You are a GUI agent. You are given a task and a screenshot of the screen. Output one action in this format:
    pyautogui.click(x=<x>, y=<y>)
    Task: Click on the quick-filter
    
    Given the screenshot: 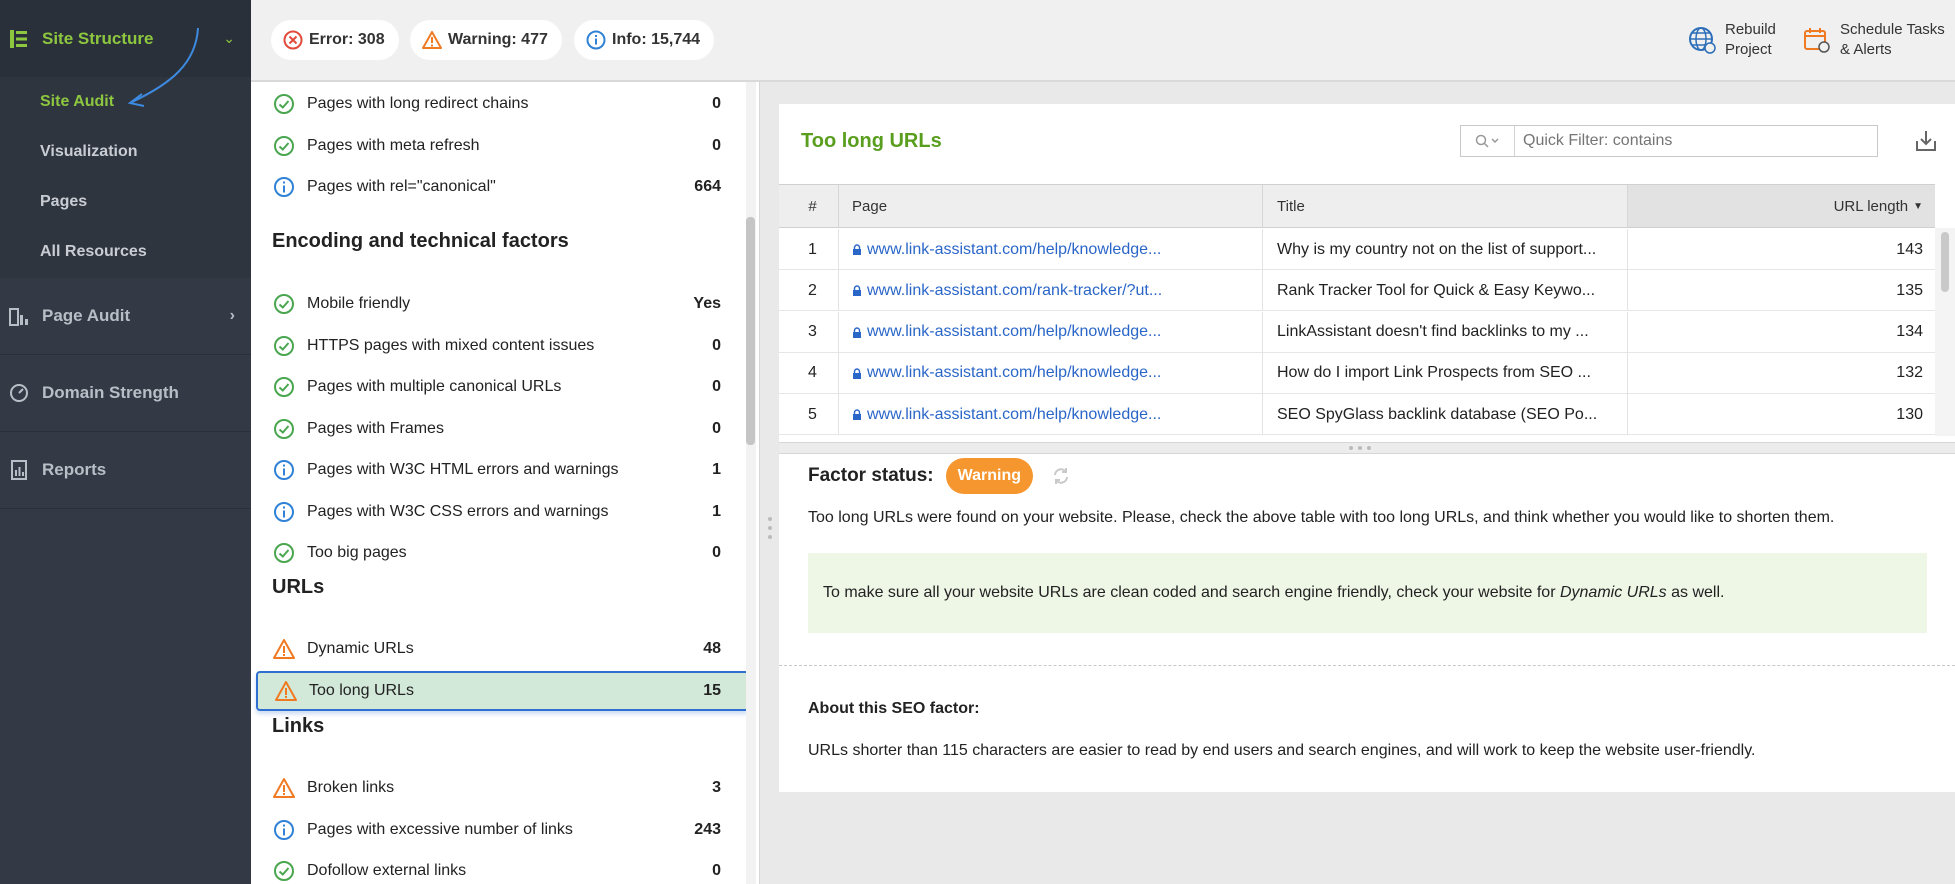 What is the action you would take?
    pyautogui.click(x=1669, y=141)
    